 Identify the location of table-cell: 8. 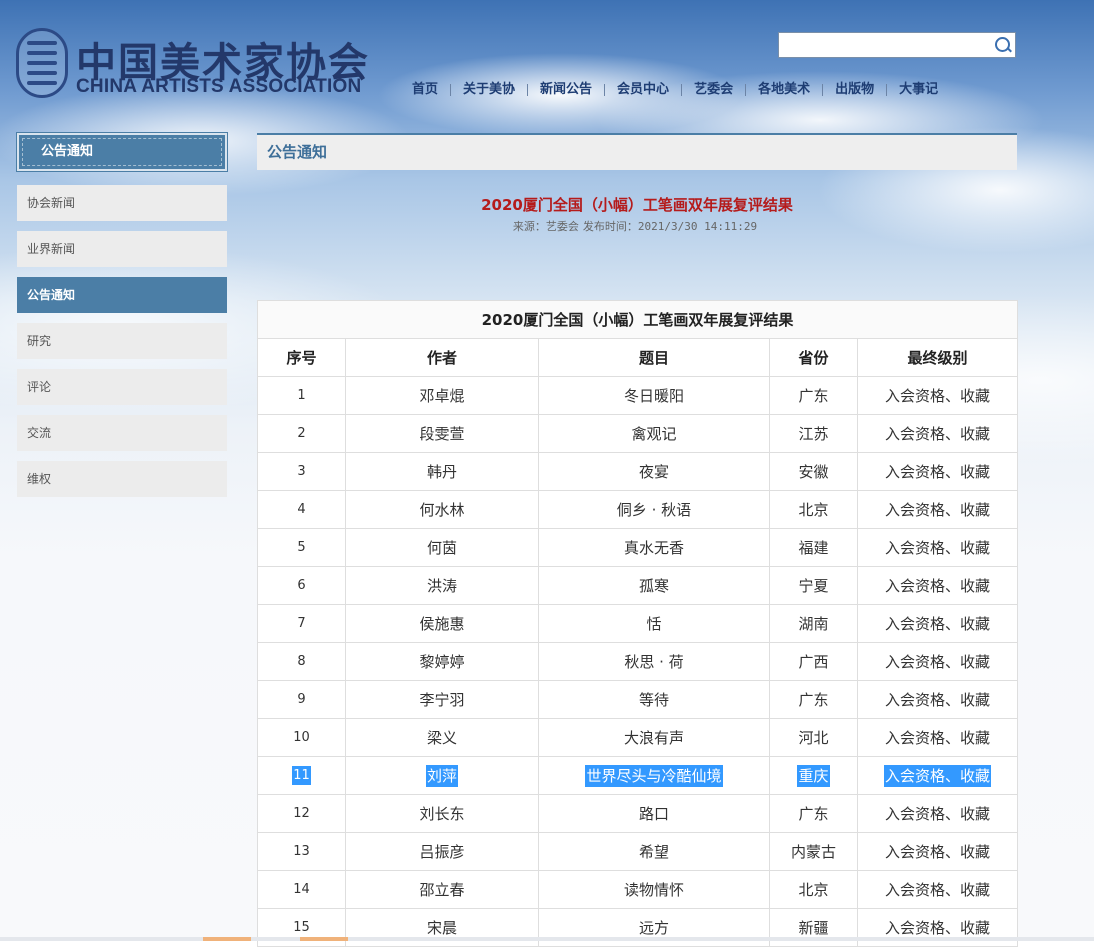
(301, 661).